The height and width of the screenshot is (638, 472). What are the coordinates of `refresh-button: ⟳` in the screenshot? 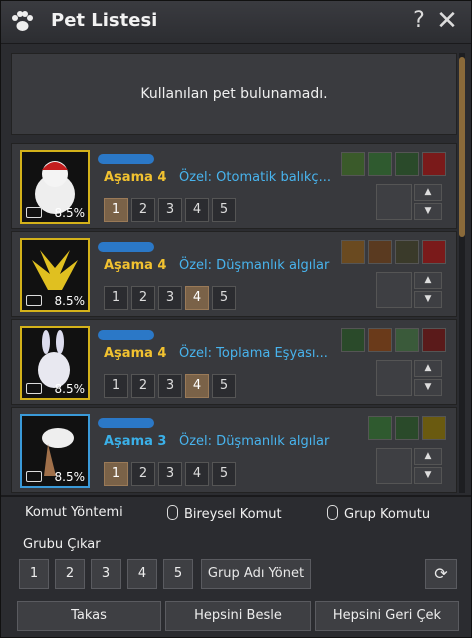 It's located at (441, 574).